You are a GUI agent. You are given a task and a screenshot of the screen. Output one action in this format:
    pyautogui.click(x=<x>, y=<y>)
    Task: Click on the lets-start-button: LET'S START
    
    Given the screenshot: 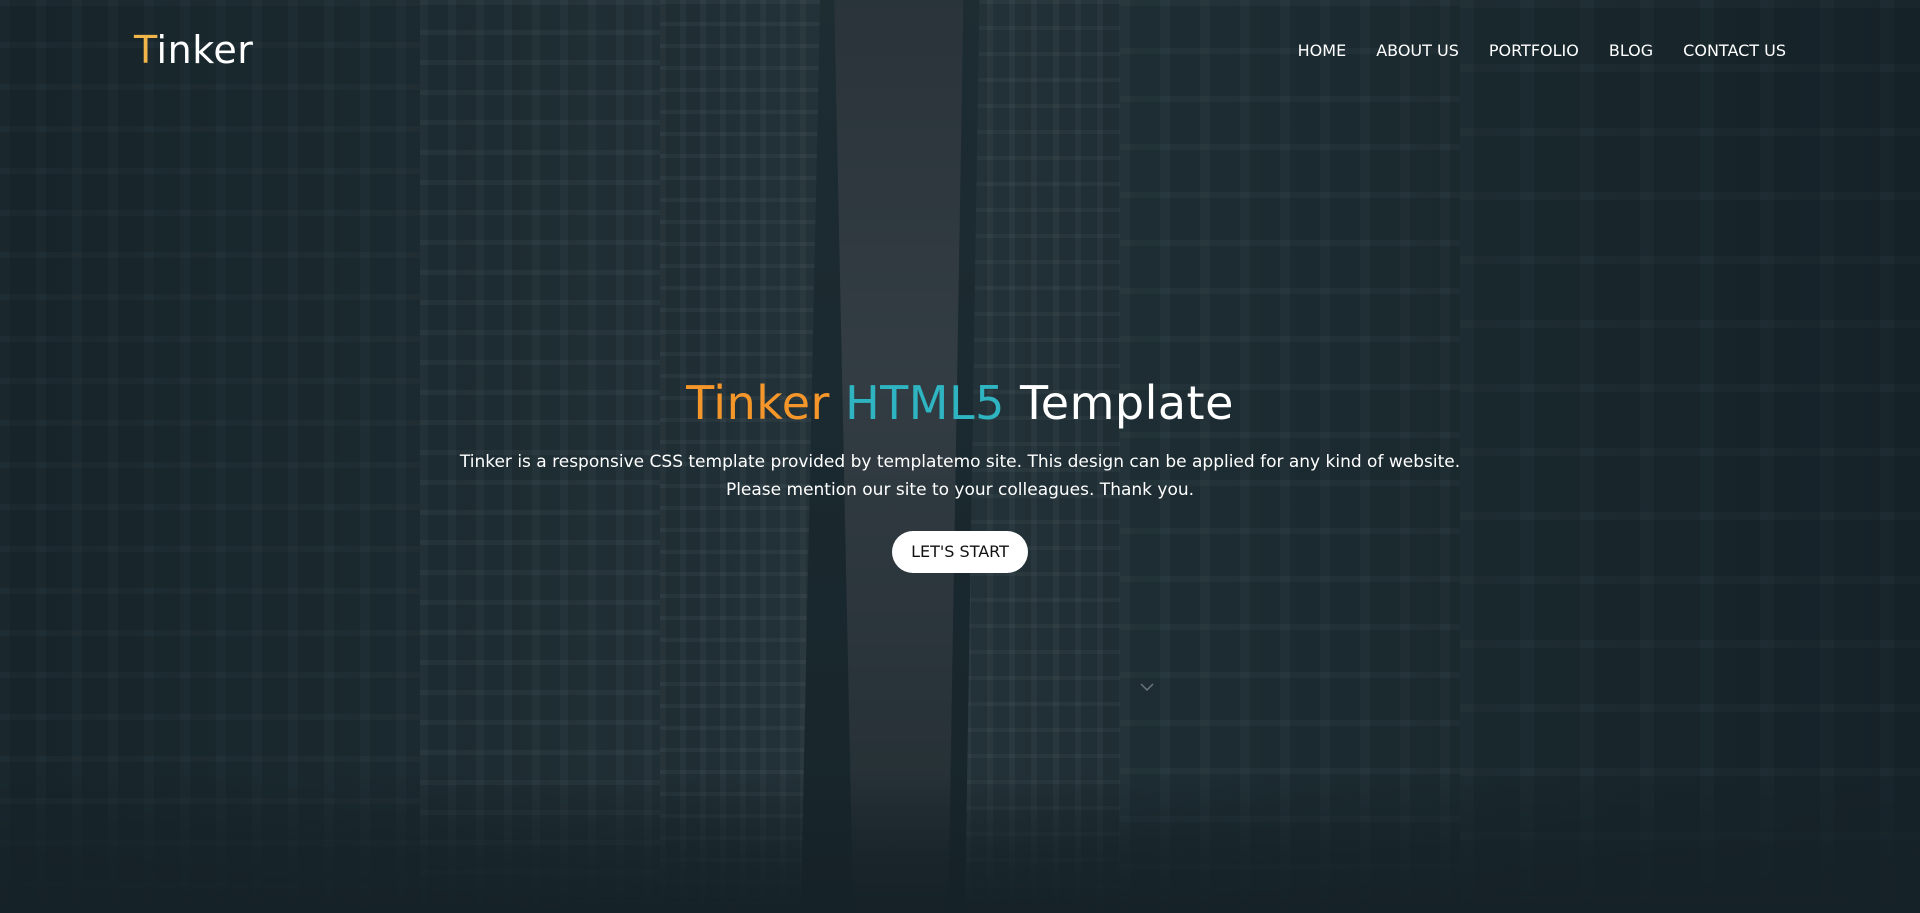 What is the action you would take?
    pyautogui.click(x=960, y=552)
    